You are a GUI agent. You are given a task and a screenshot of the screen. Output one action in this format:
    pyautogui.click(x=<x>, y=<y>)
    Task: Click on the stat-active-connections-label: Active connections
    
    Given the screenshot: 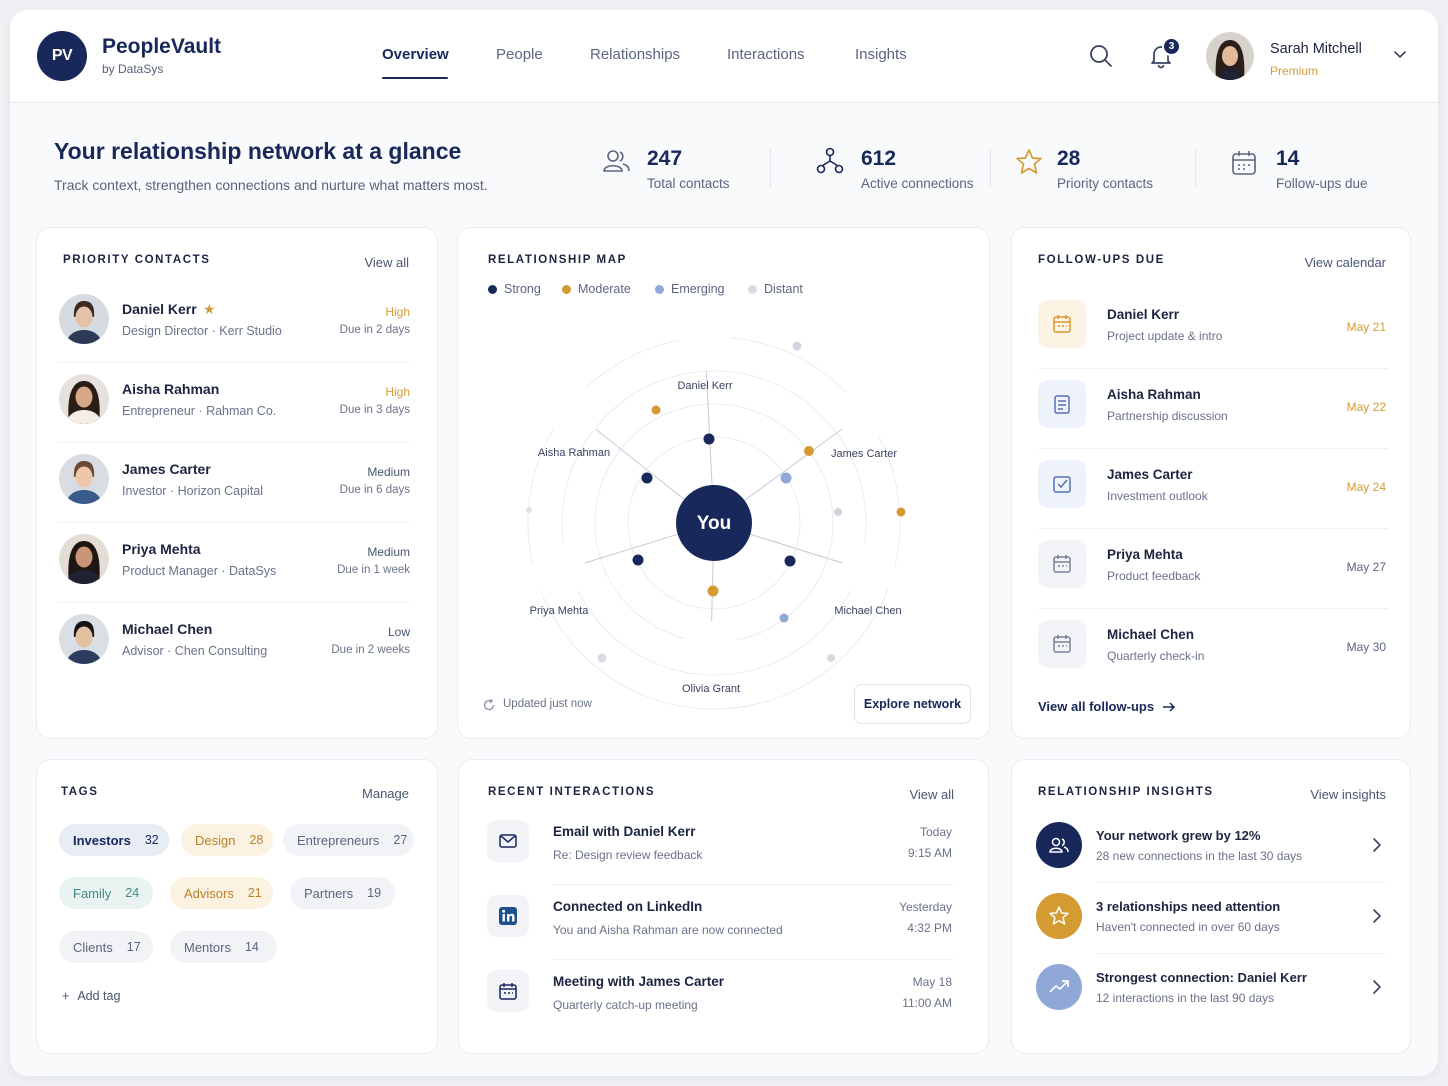 What is the action you would take?
    pyautogui.click(x=917, y=183)
    